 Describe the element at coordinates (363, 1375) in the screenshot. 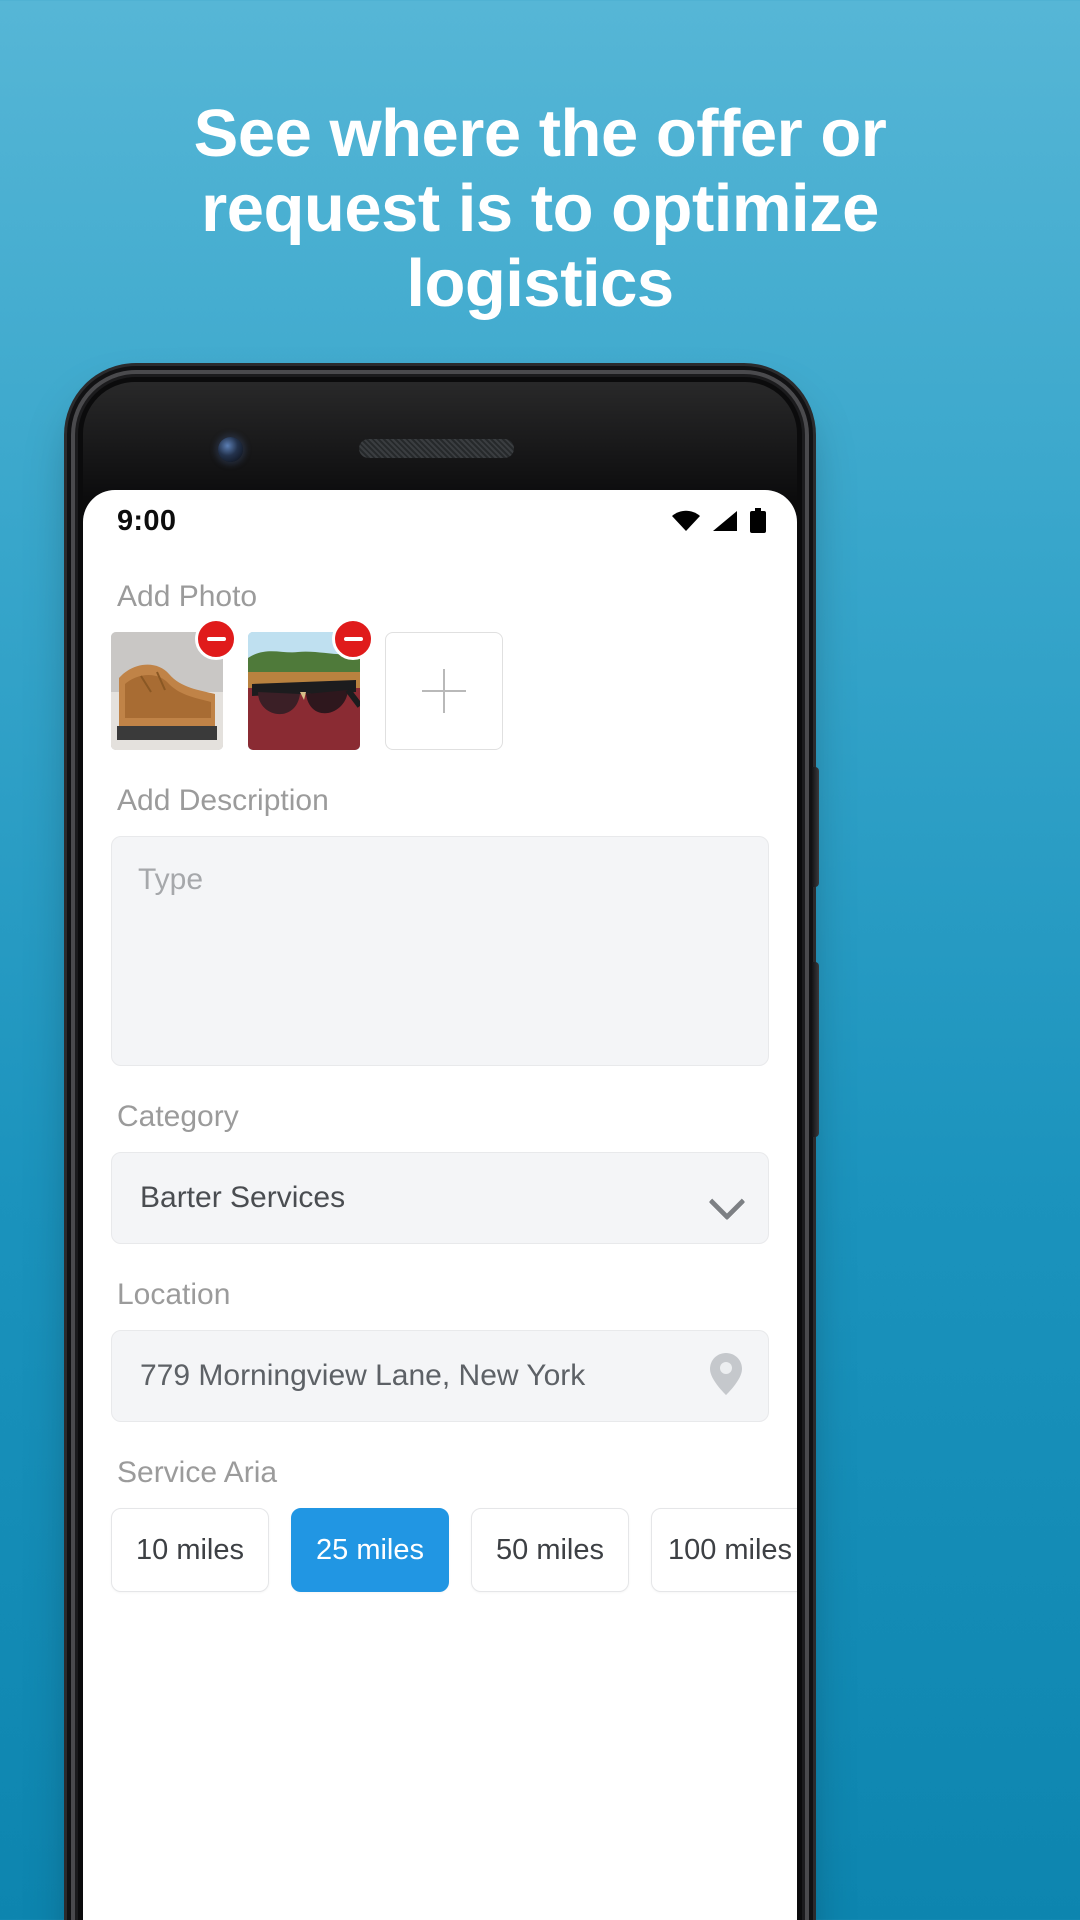

I see `location-value: 779 Morningview Lane, New York` at that location.